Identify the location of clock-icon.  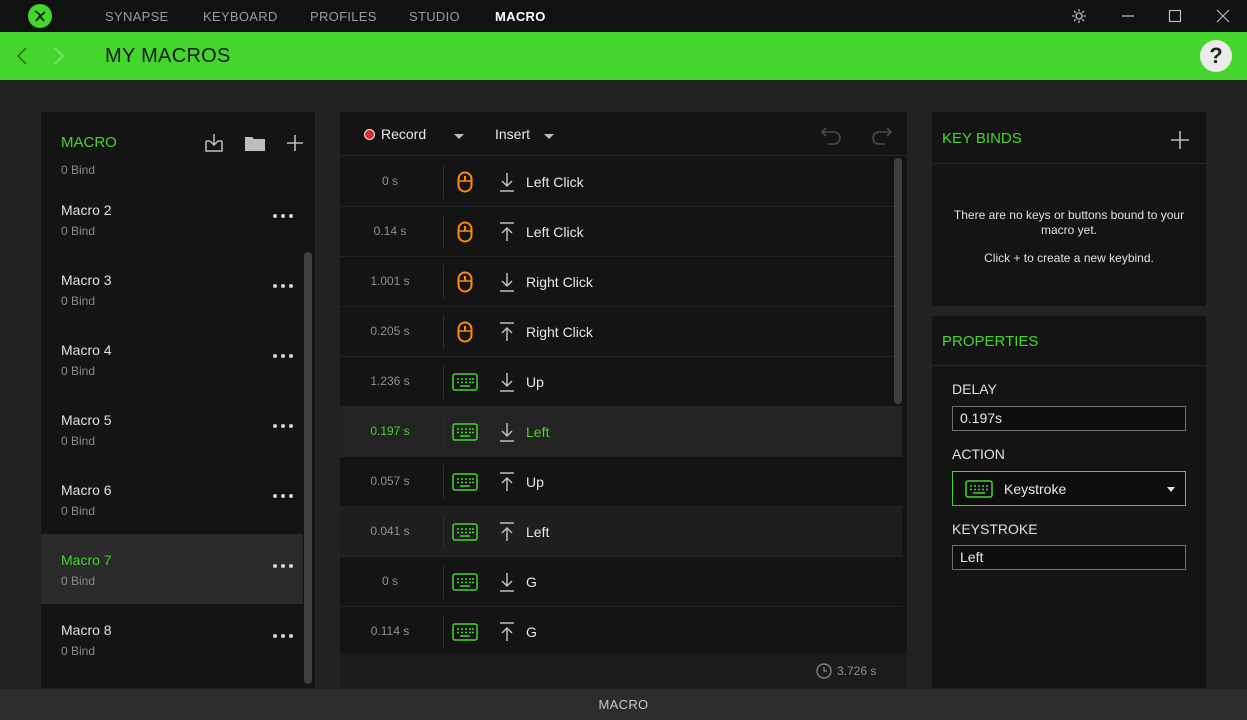
(824, 671).